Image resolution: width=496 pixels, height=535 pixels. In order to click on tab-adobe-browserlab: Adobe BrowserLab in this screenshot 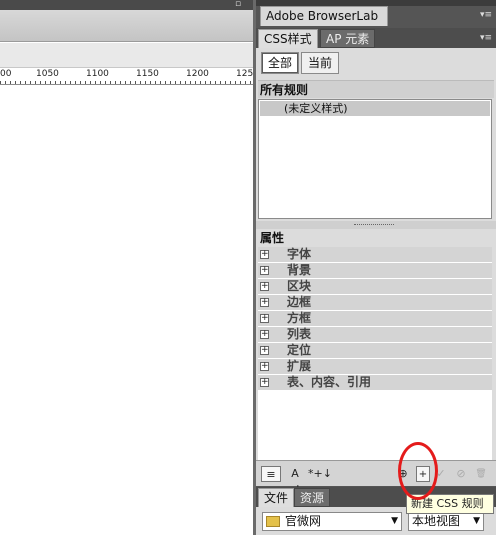, I will do `click(324, 16)`.